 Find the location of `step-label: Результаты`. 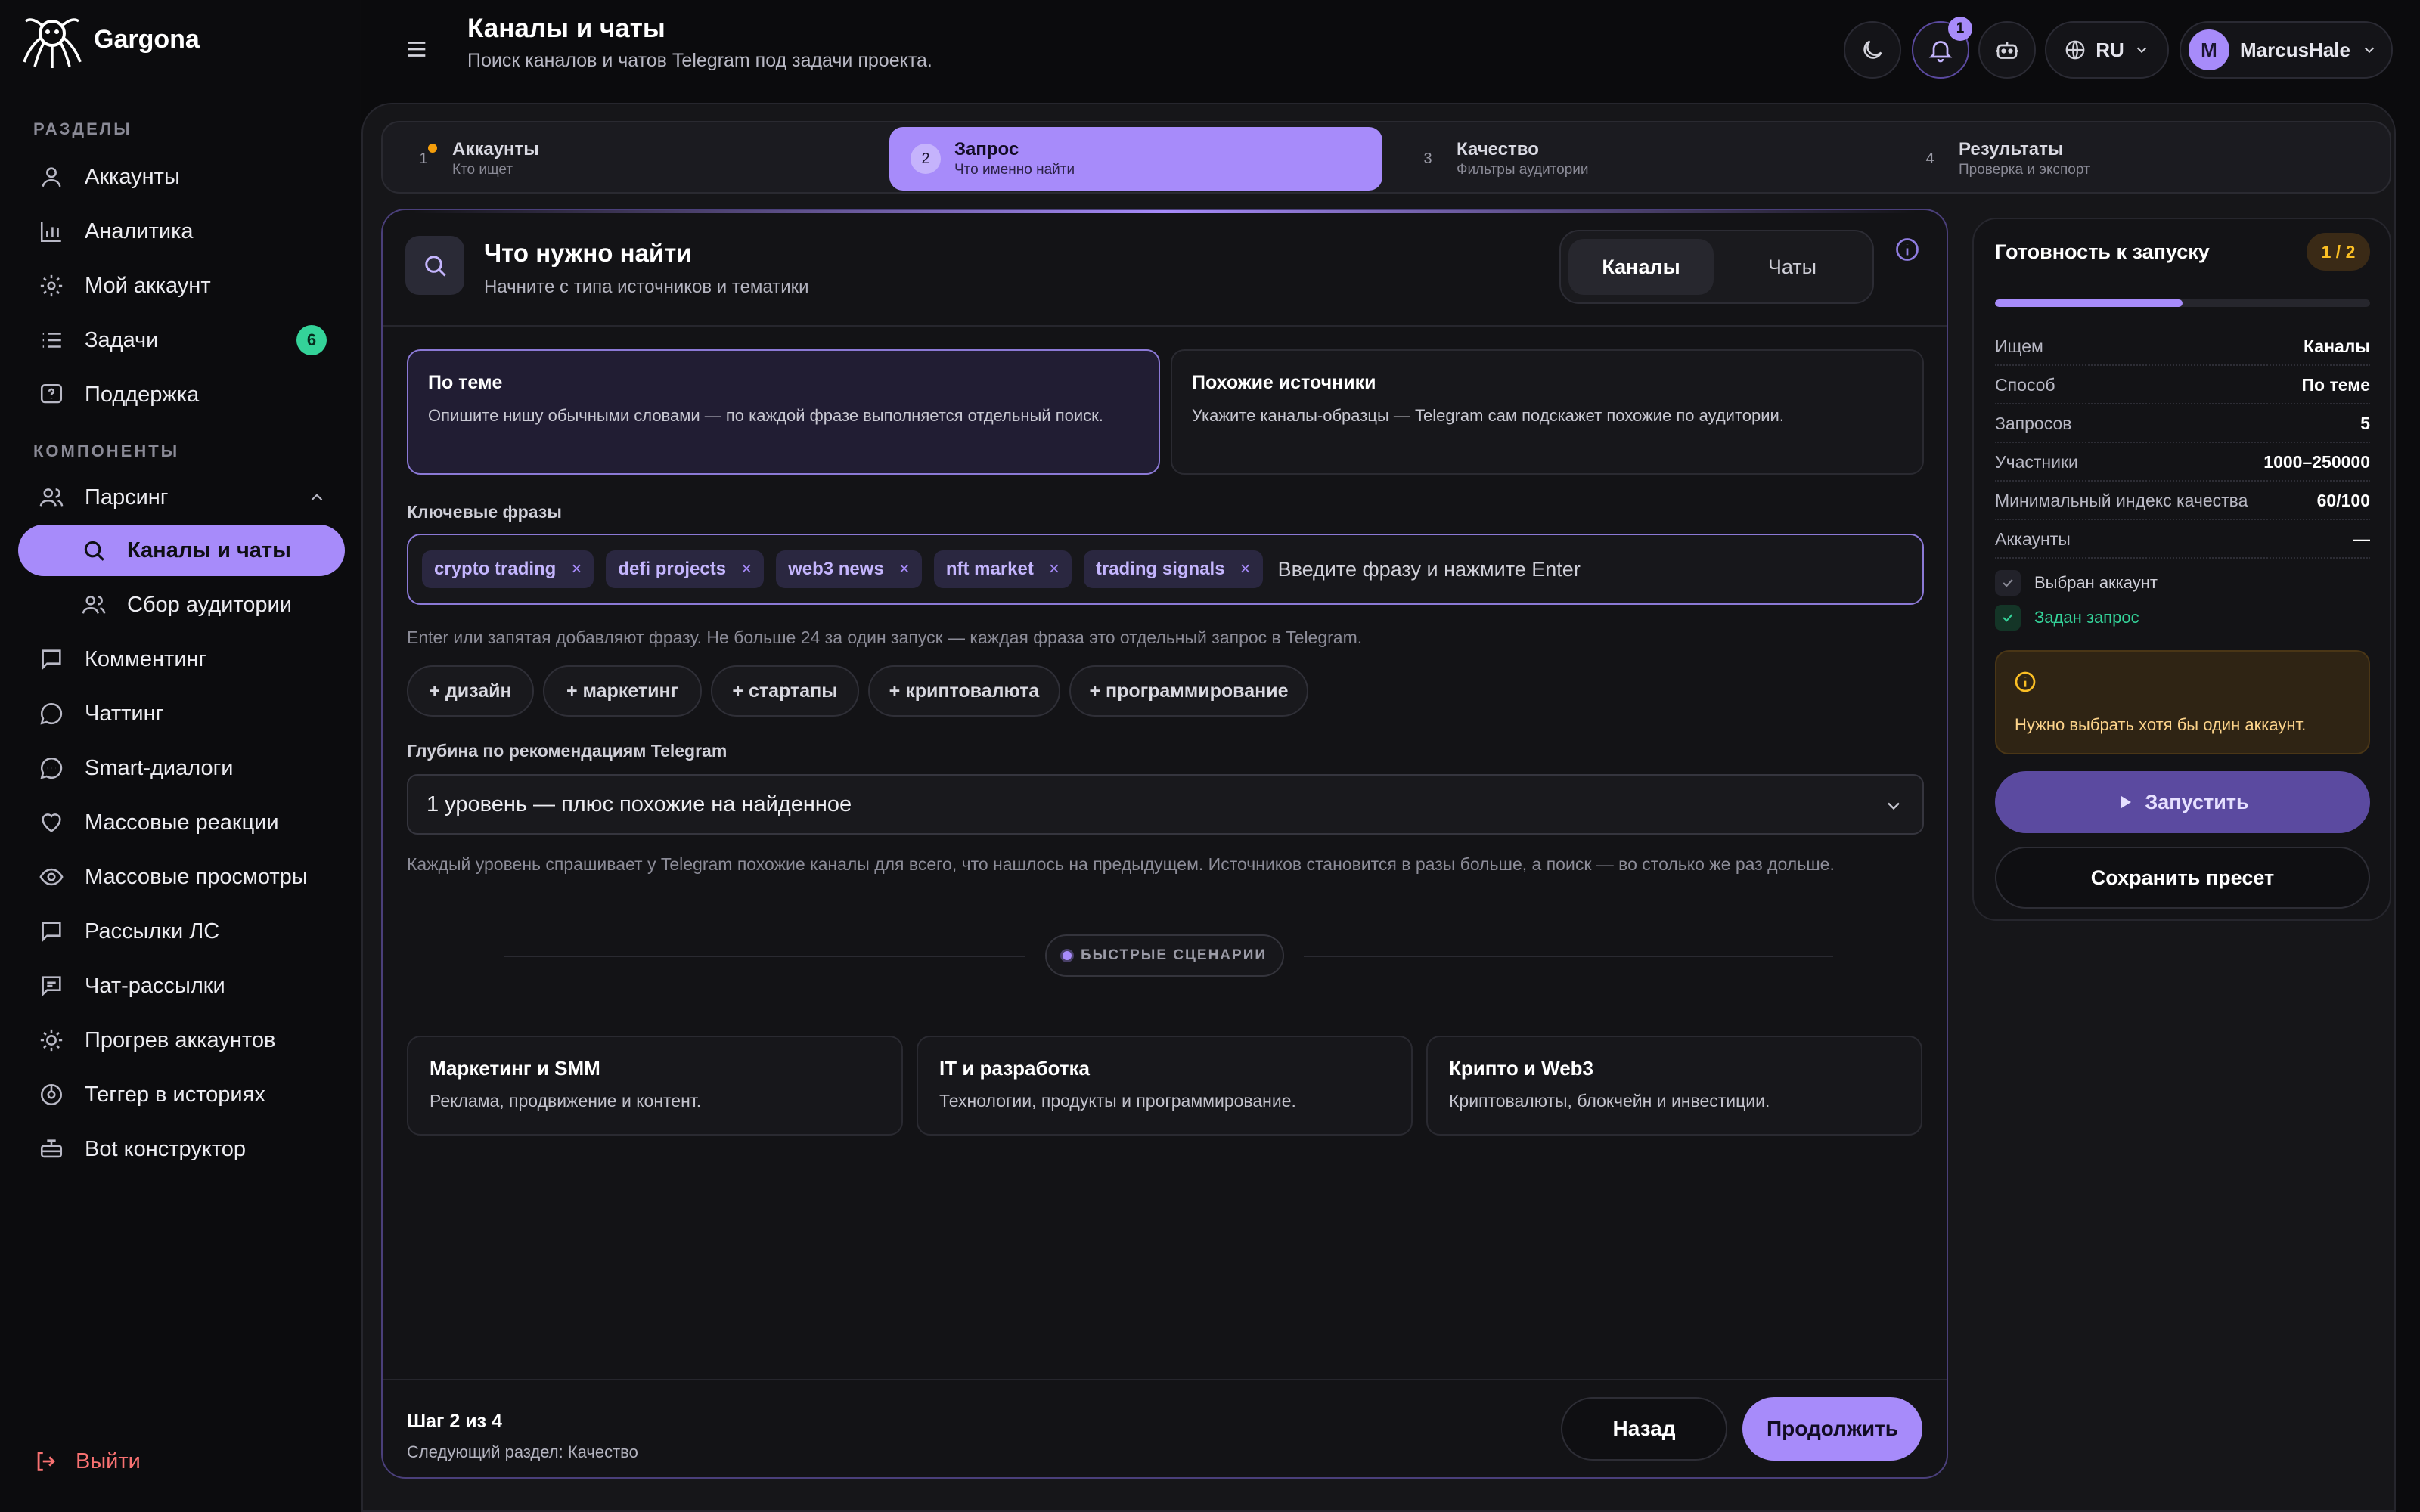

step-label: Результаты is located at coordinates (2011, 149).